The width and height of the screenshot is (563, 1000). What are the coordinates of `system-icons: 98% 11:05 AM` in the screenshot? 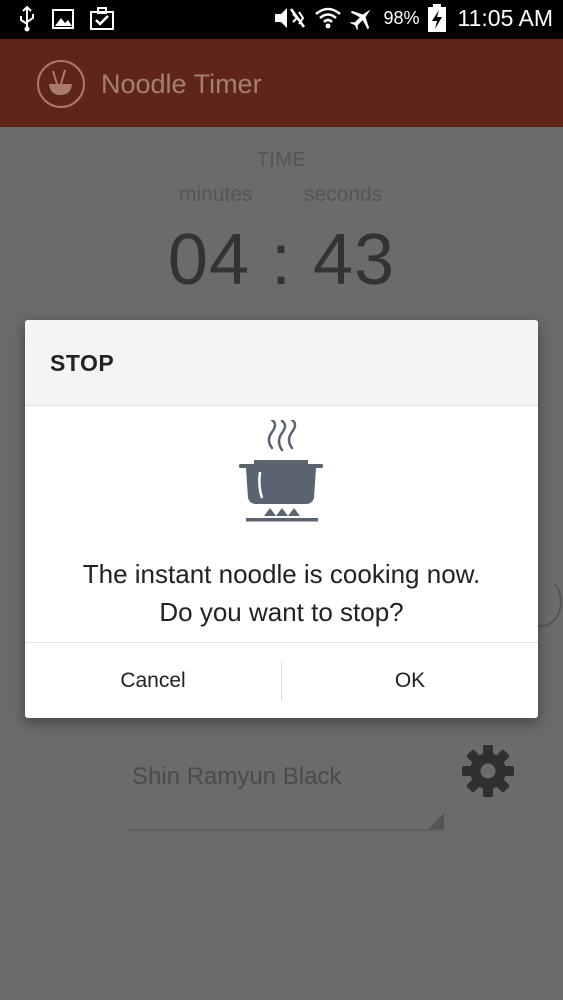 It's located at (413, 18).